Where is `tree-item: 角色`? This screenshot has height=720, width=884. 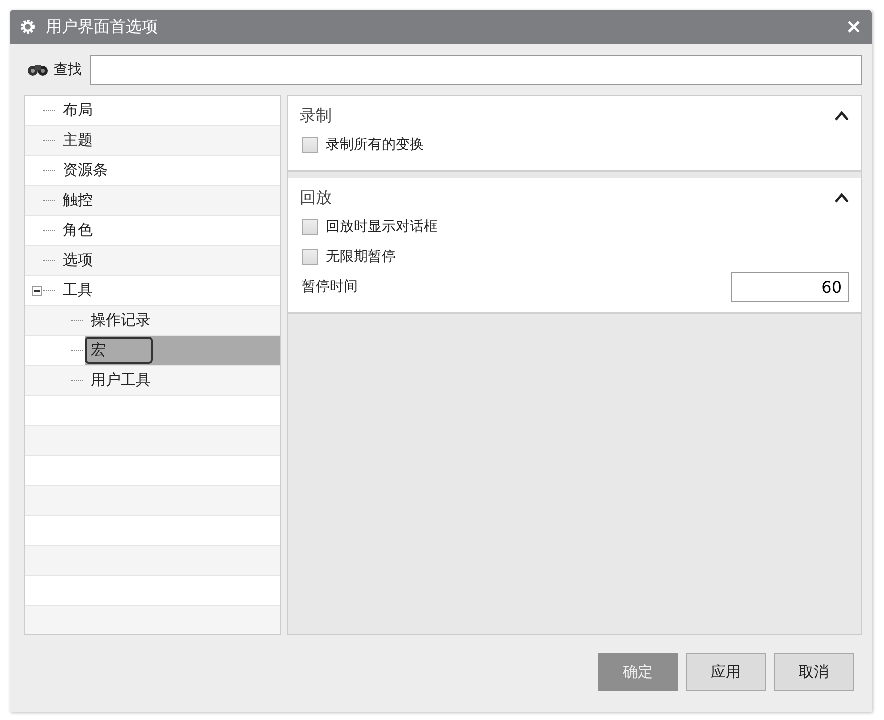 tree-item: 角色 is located at coordinates (78, 230).